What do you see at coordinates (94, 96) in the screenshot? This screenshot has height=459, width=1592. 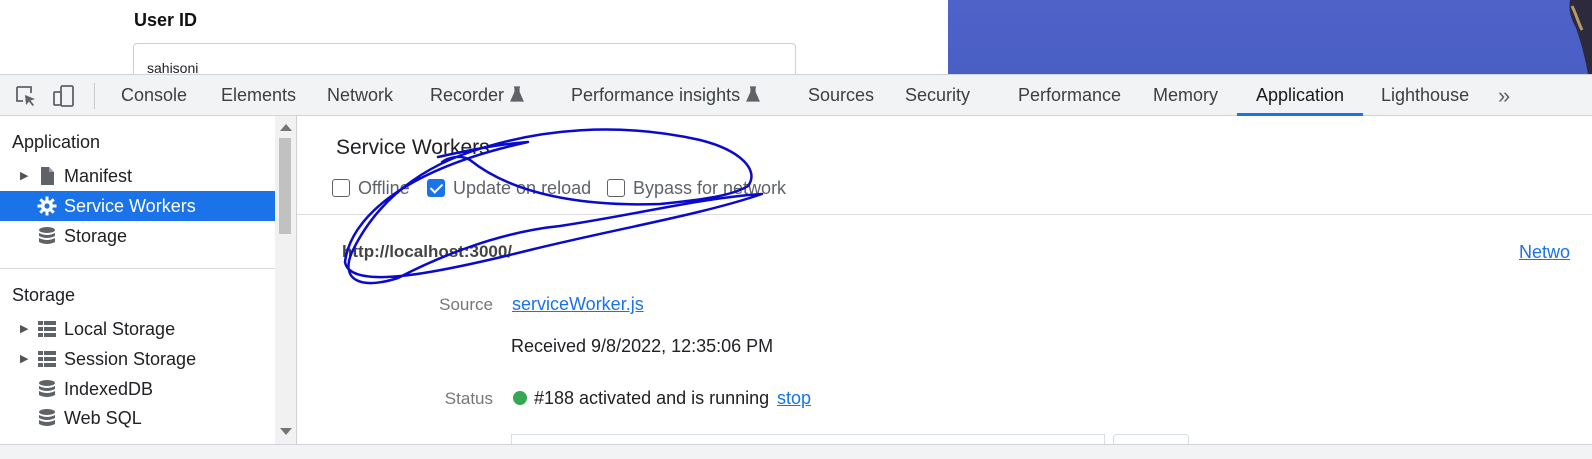 I see `toolbar-separator` at bounding box center [94, 96].